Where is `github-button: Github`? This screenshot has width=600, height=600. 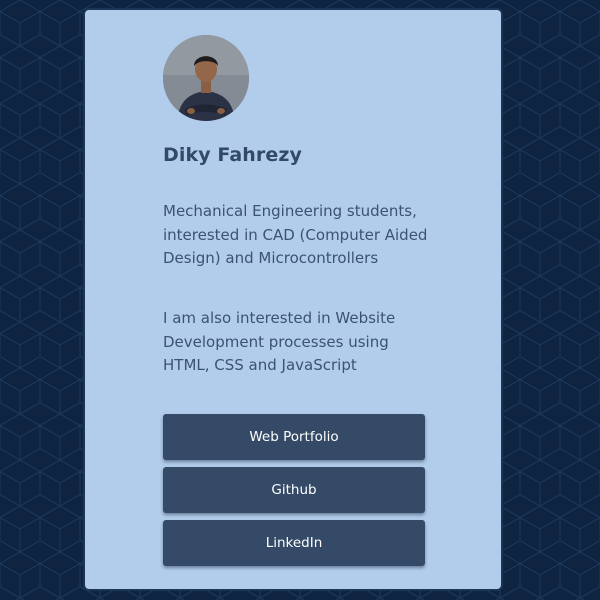 github-button: Github is located at coordinates (294, 490).